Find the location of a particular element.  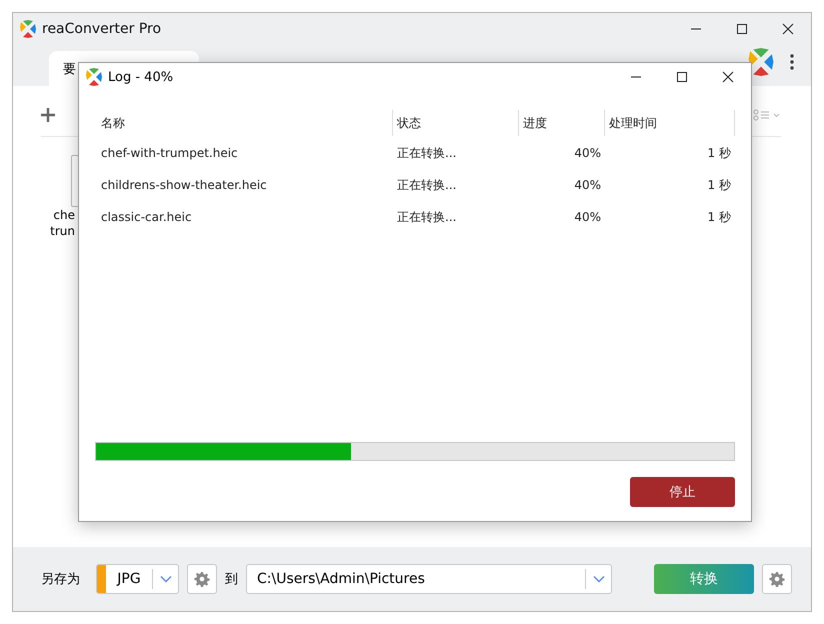

table-cell-text: chef-with-trumpet.heic is located at coordinates (169, 153).